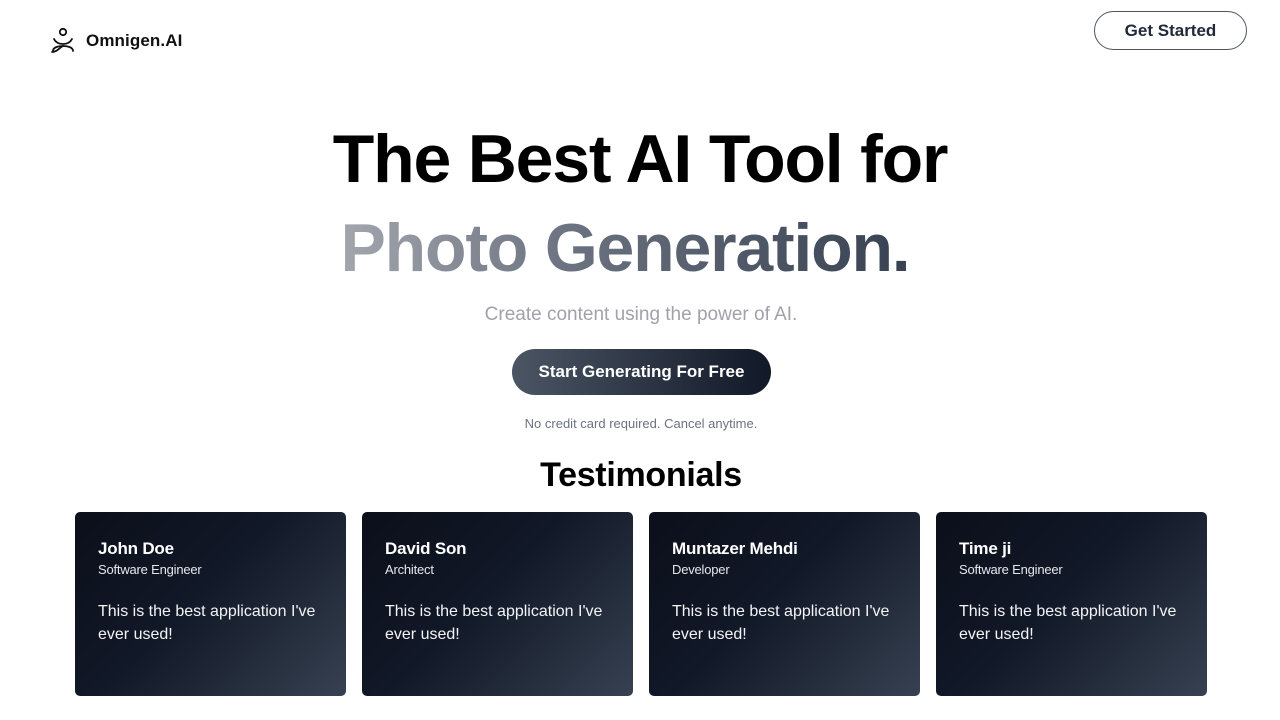 Image resolution: width=1280 pixels, height=720 pixels. I want to click on get-started-button: Get Started, so click(1170, 30).